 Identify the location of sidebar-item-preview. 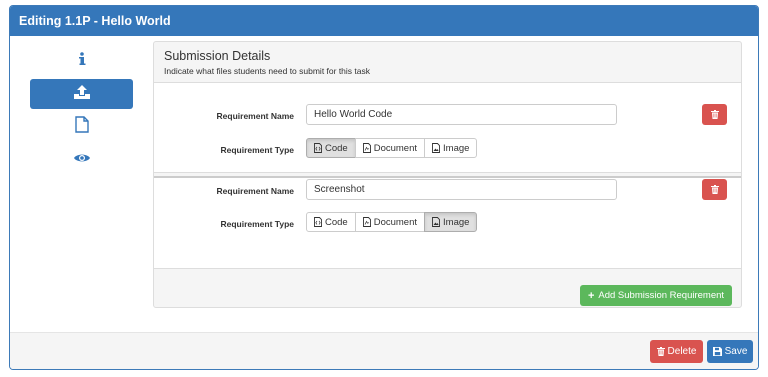
(81, 160).